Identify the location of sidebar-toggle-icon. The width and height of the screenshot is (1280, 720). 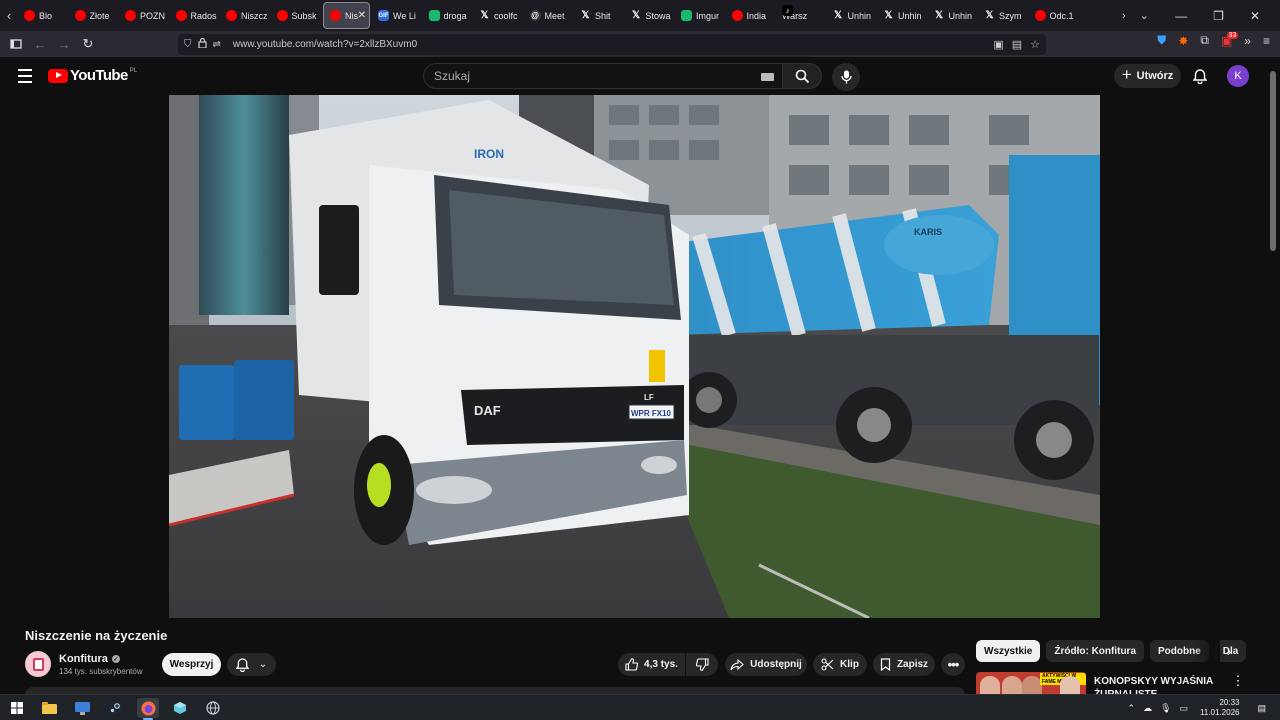
(16, 44).